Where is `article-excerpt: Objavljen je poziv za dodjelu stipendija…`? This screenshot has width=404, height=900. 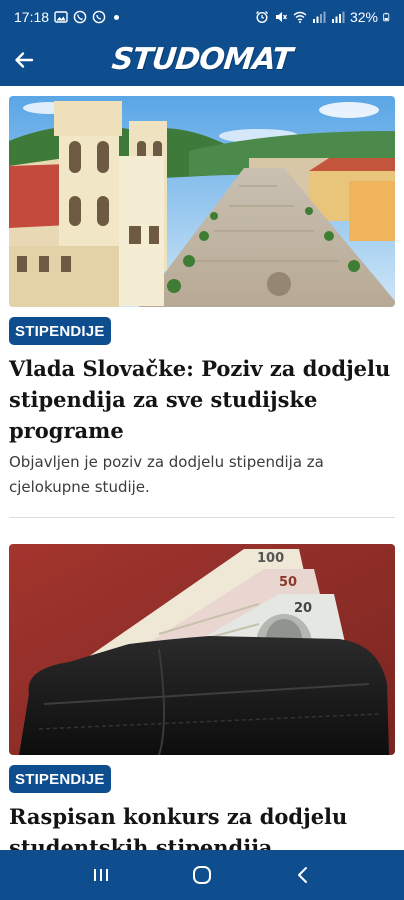 article-excerpt: Objavljen je poziv za dodjelu stipendija… is located at coordinates (166, 474).